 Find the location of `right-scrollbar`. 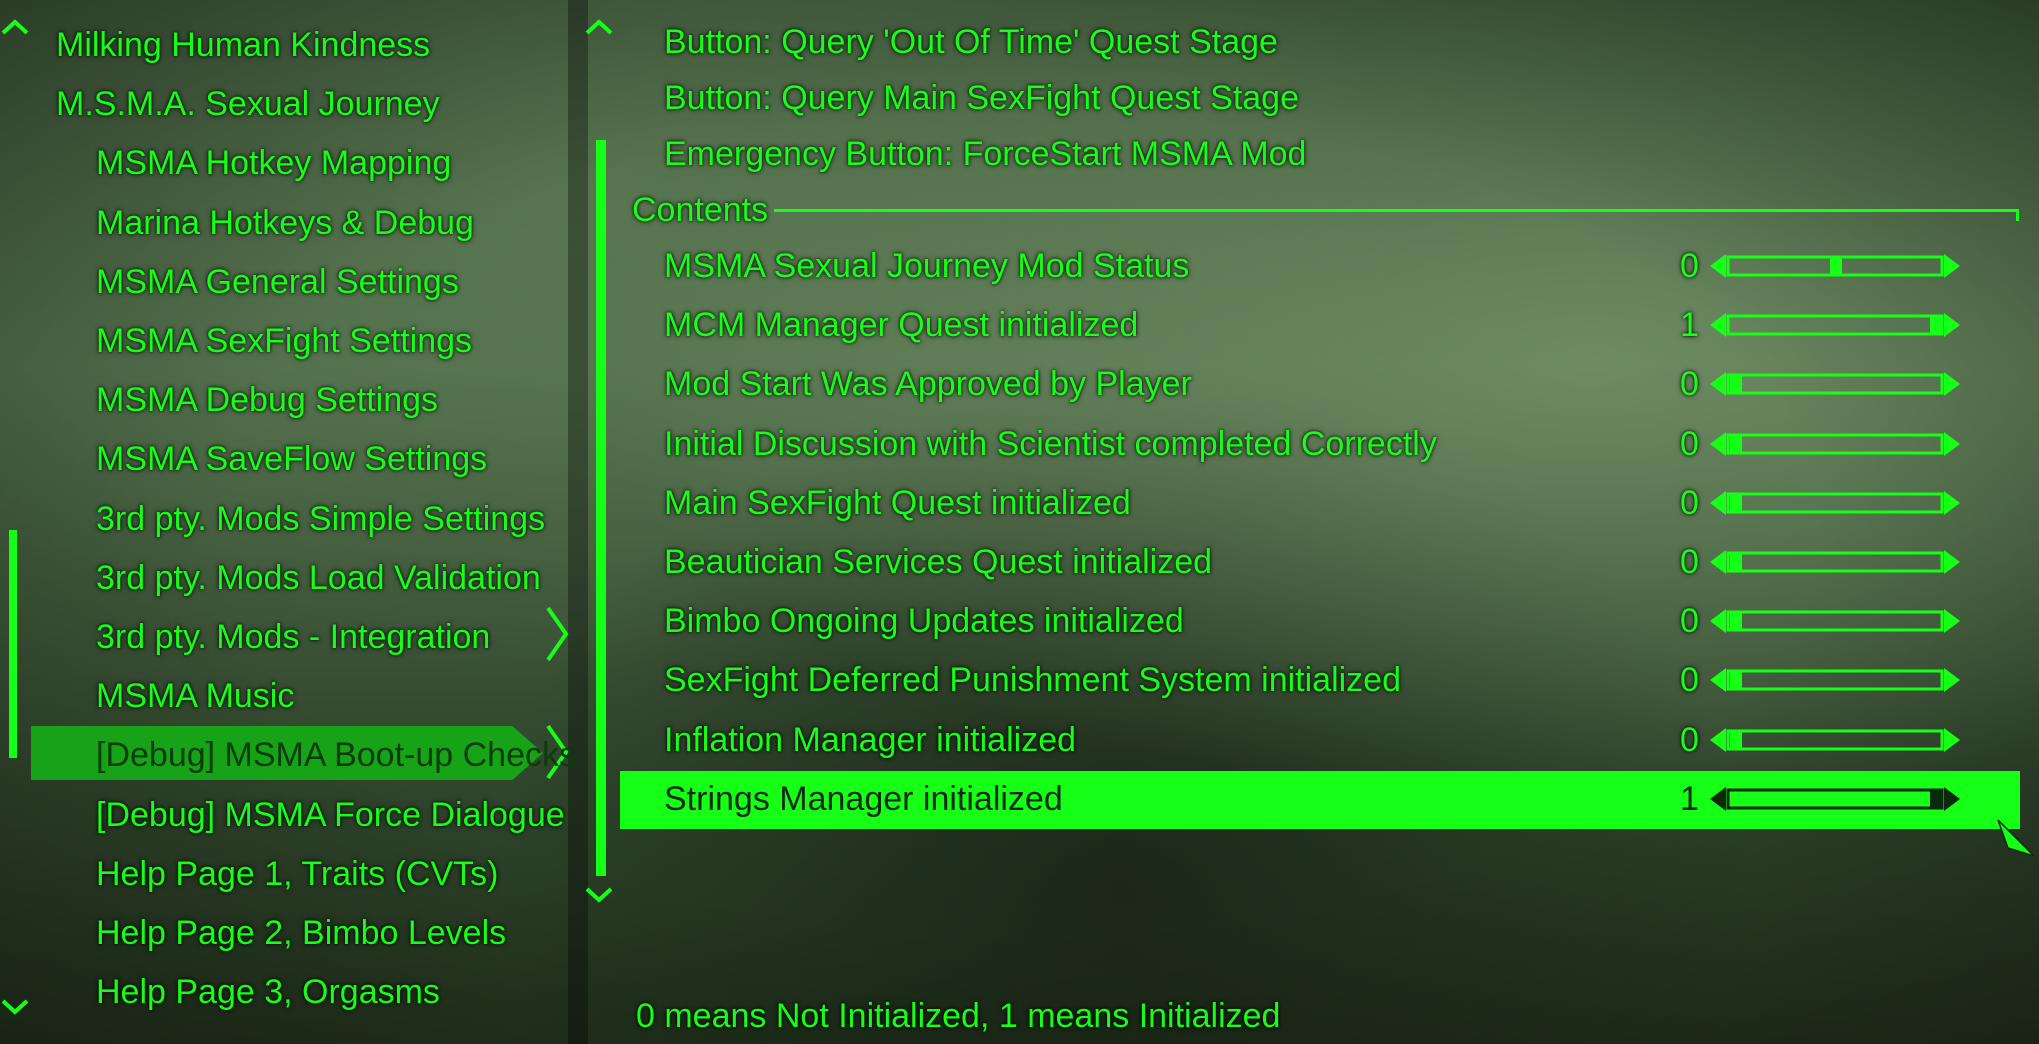

right-scrollbar is located at coordinates (601, 508).